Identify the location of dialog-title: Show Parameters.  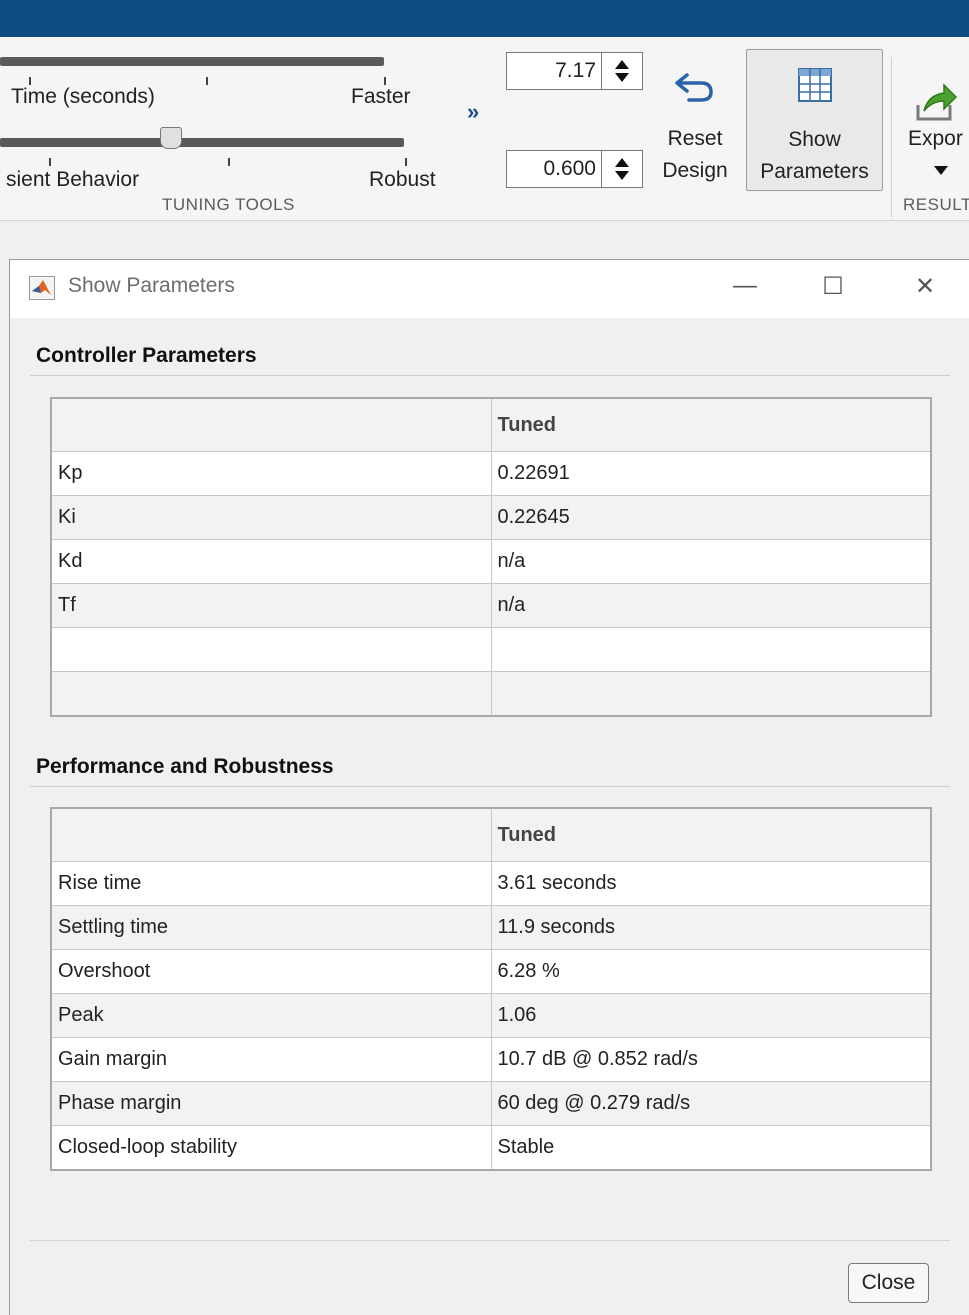
(151, 285).